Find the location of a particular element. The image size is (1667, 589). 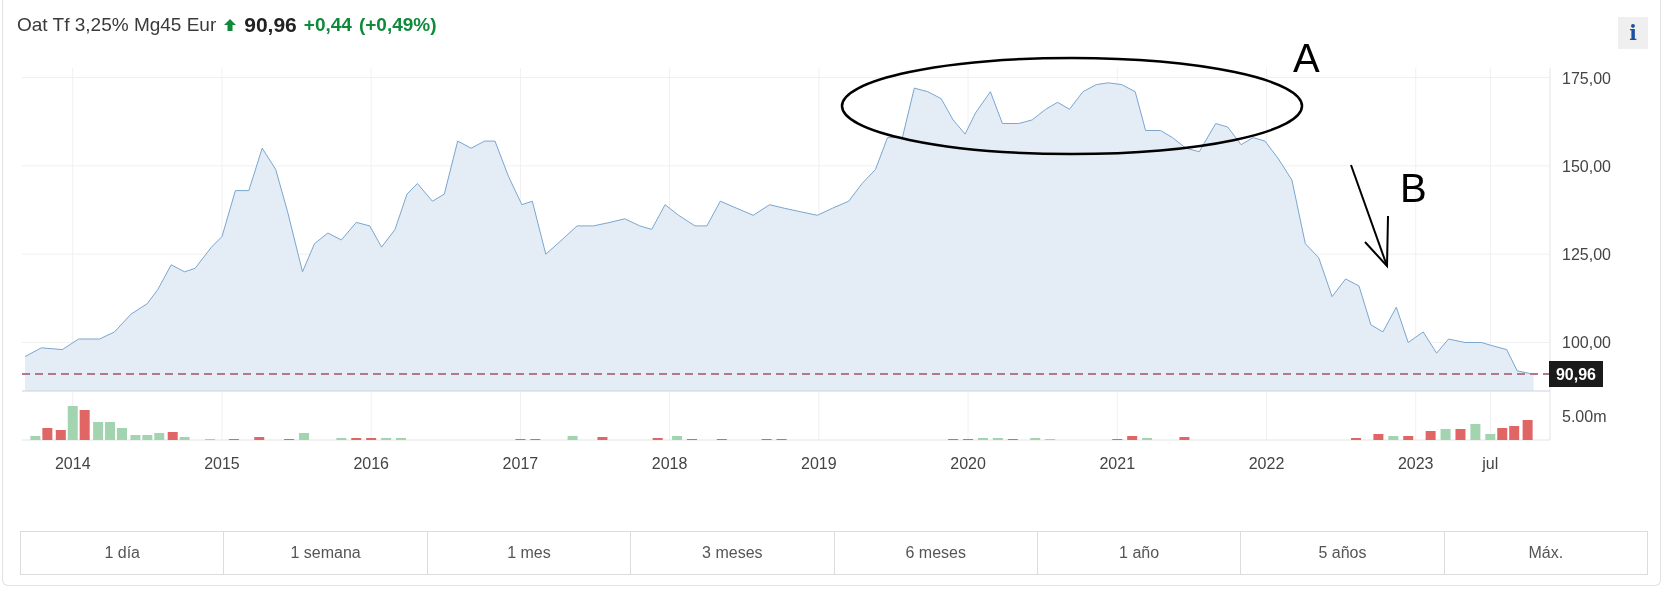

instrument-name: Oat Tf 3,25% Mg45 Eur is located at coordinates (117, 25).